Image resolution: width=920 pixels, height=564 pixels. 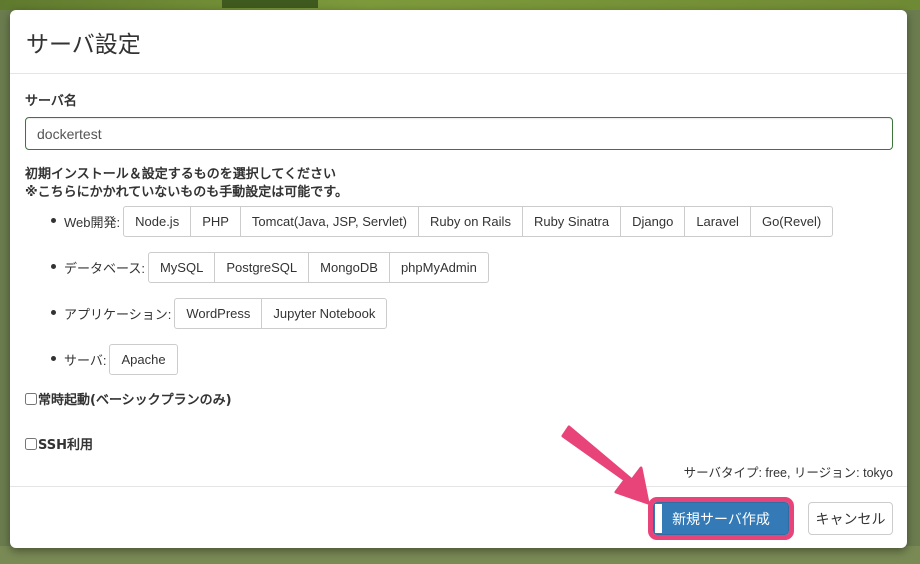 I want to click on option-apache-button: Apache, so click(x=143, y=359).